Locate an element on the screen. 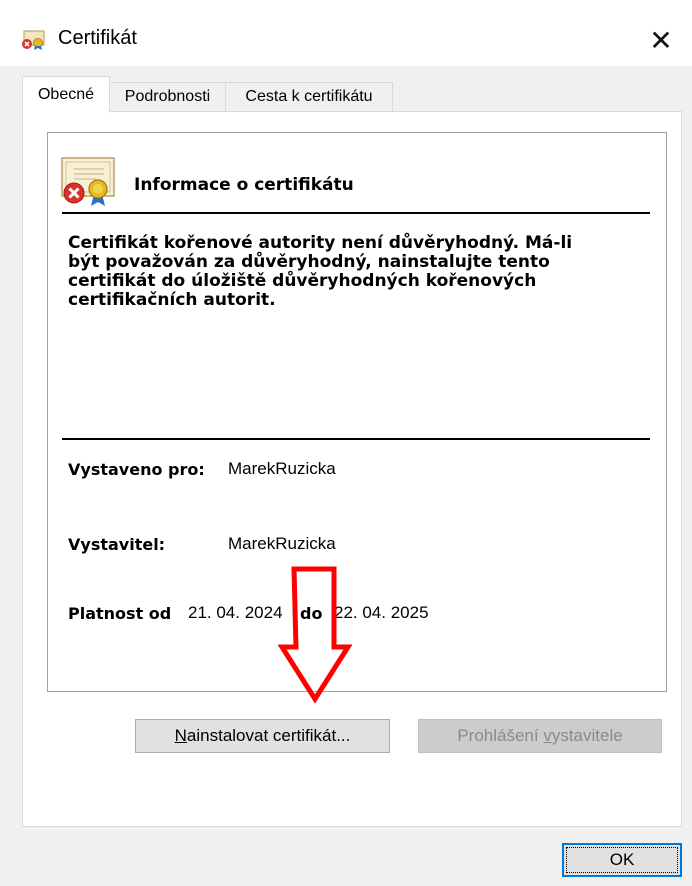  tab-label: Obecné is located at coordinates (66, 94).